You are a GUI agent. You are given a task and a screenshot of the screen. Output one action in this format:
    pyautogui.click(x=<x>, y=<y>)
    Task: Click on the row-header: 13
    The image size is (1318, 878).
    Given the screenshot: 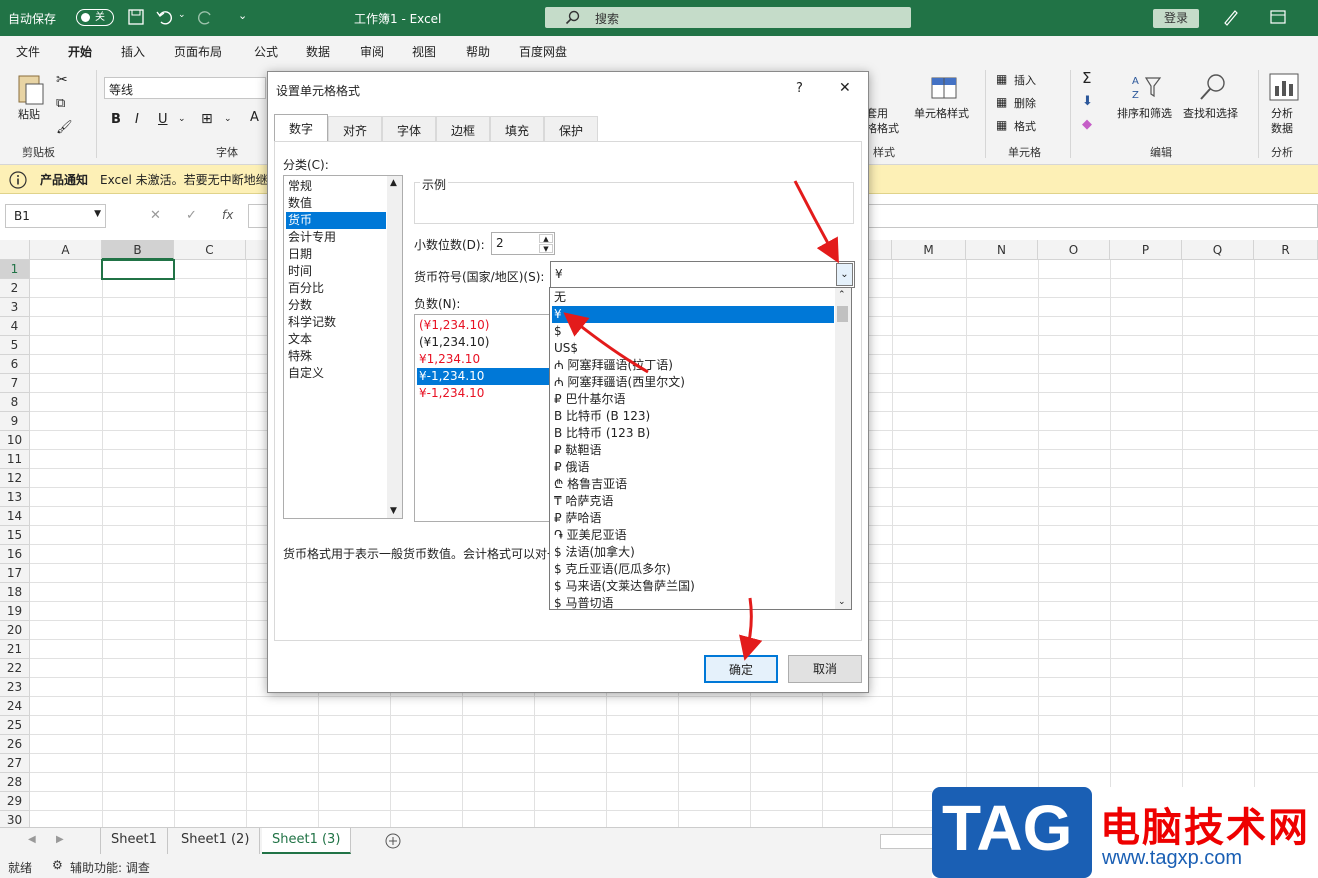 What is the action you would take?
    pyautogui.click(x=15, y=497)
    